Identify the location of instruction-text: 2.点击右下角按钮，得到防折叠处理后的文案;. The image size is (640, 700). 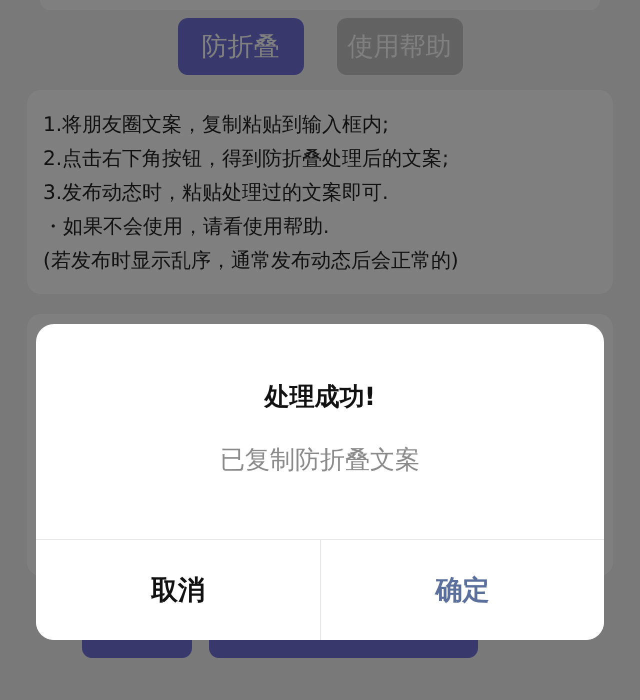
(246, 158).